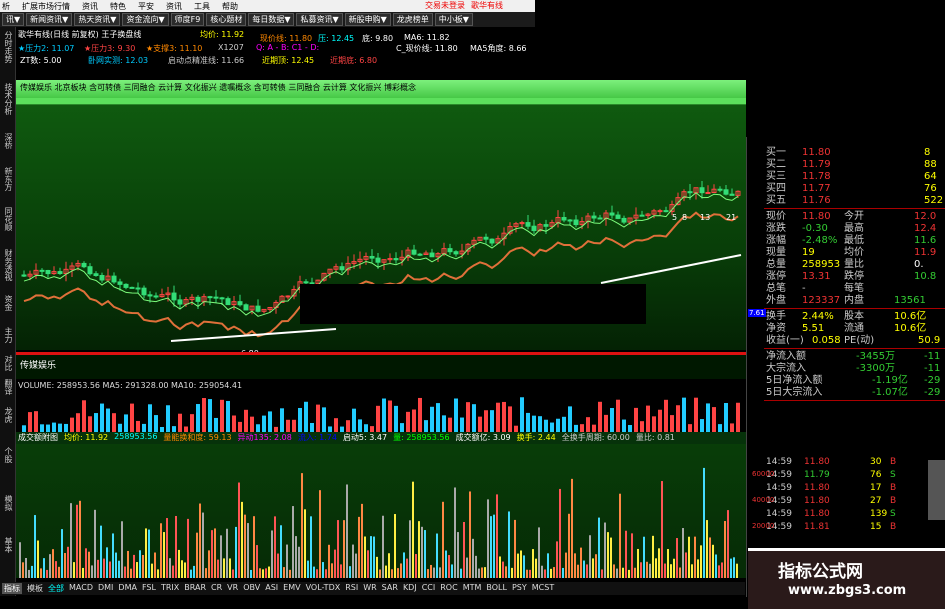  I want to click on sidebar-item-stock: 个股, so click(8, 455).